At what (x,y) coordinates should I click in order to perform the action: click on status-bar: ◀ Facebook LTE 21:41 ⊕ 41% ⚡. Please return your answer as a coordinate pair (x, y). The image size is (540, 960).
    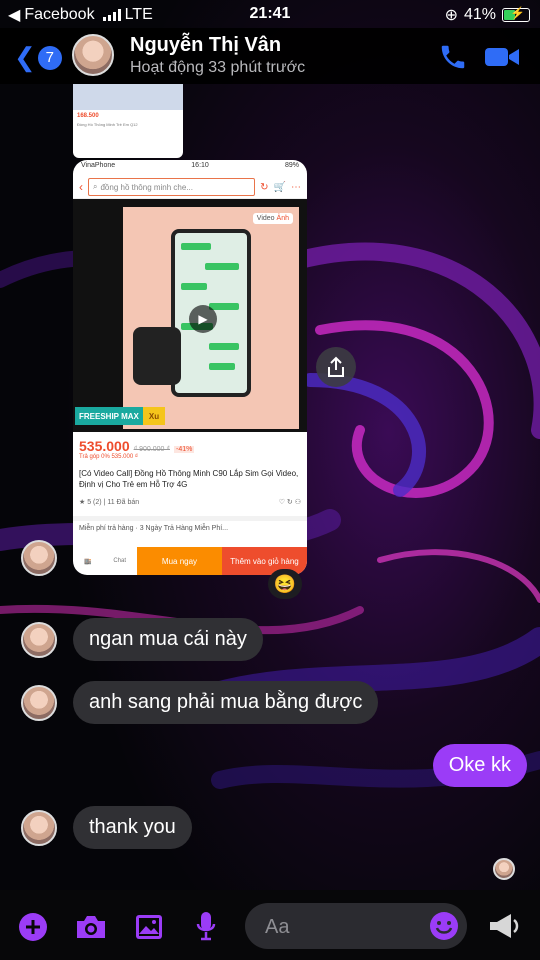
    Looking at the image, I should click on (270, 14).